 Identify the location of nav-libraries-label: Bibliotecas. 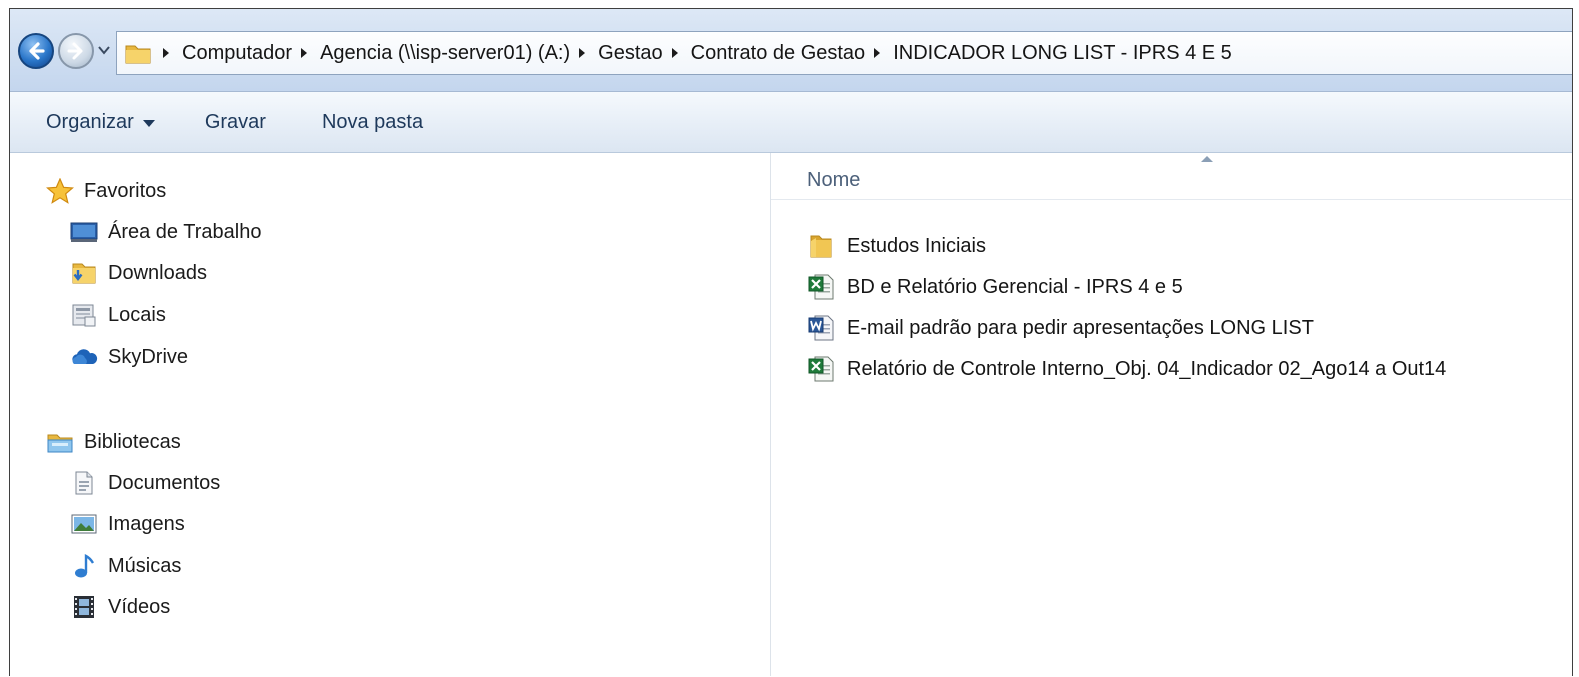
(132, 441).